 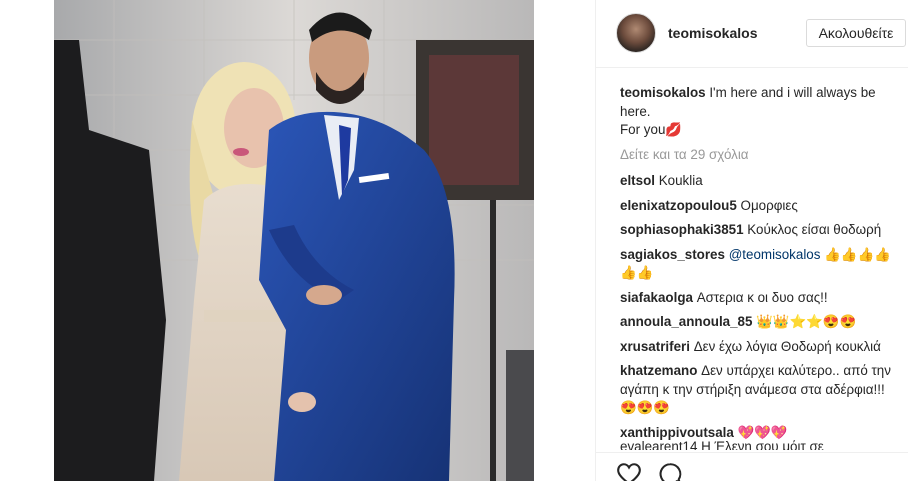 I want to click on comment-username: sophiasophaki3851, so click(x=682, y=229).